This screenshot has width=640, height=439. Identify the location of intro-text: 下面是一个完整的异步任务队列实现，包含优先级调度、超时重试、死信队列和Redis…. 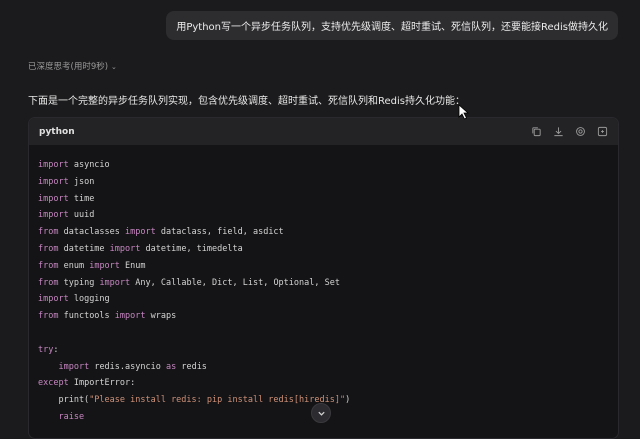
(246, 101).